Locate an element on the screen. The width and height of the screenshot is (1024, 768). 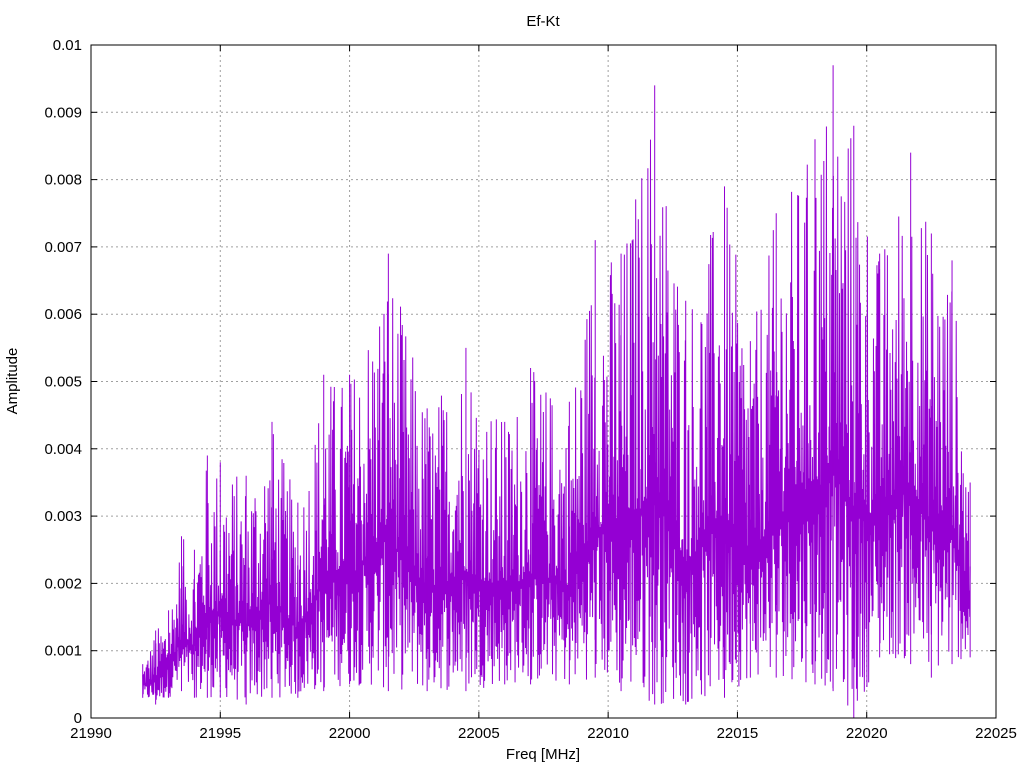
y-tick-label: 0.008 is located at coordinates (63, 180).